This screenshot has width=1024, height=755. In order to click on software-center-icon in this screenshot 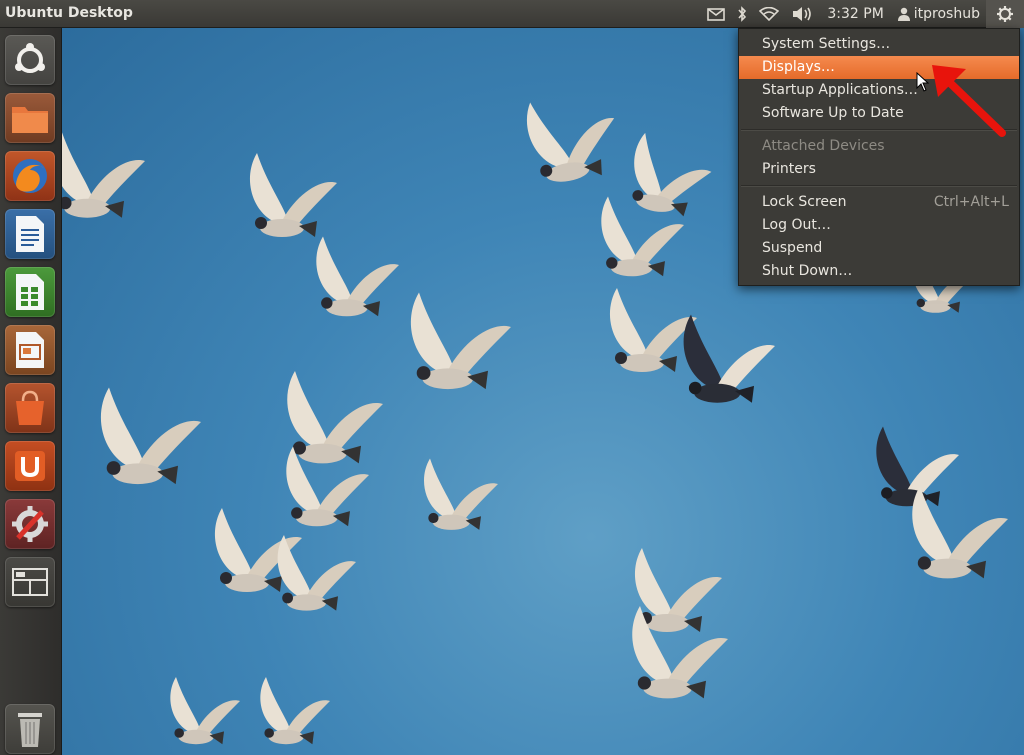, I will do `click(30, 407)`.